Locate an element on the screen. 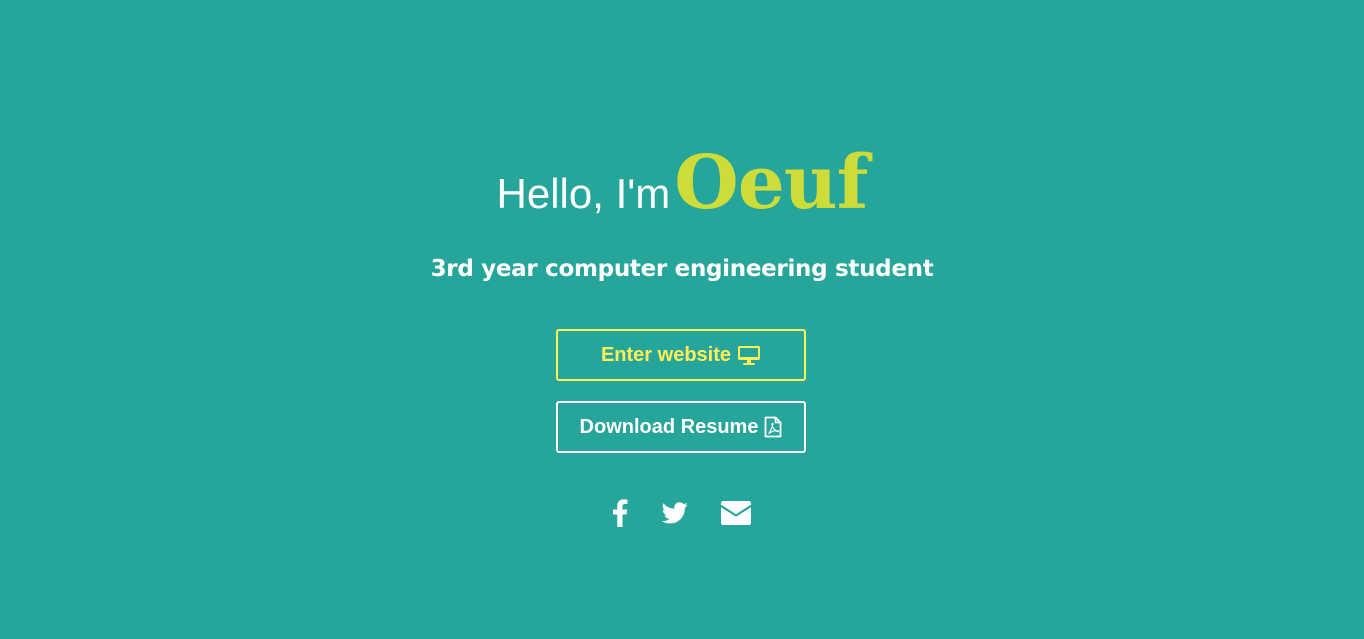 The image size is (1364, 639). envelope-icon is located at coordinates (736, 513).